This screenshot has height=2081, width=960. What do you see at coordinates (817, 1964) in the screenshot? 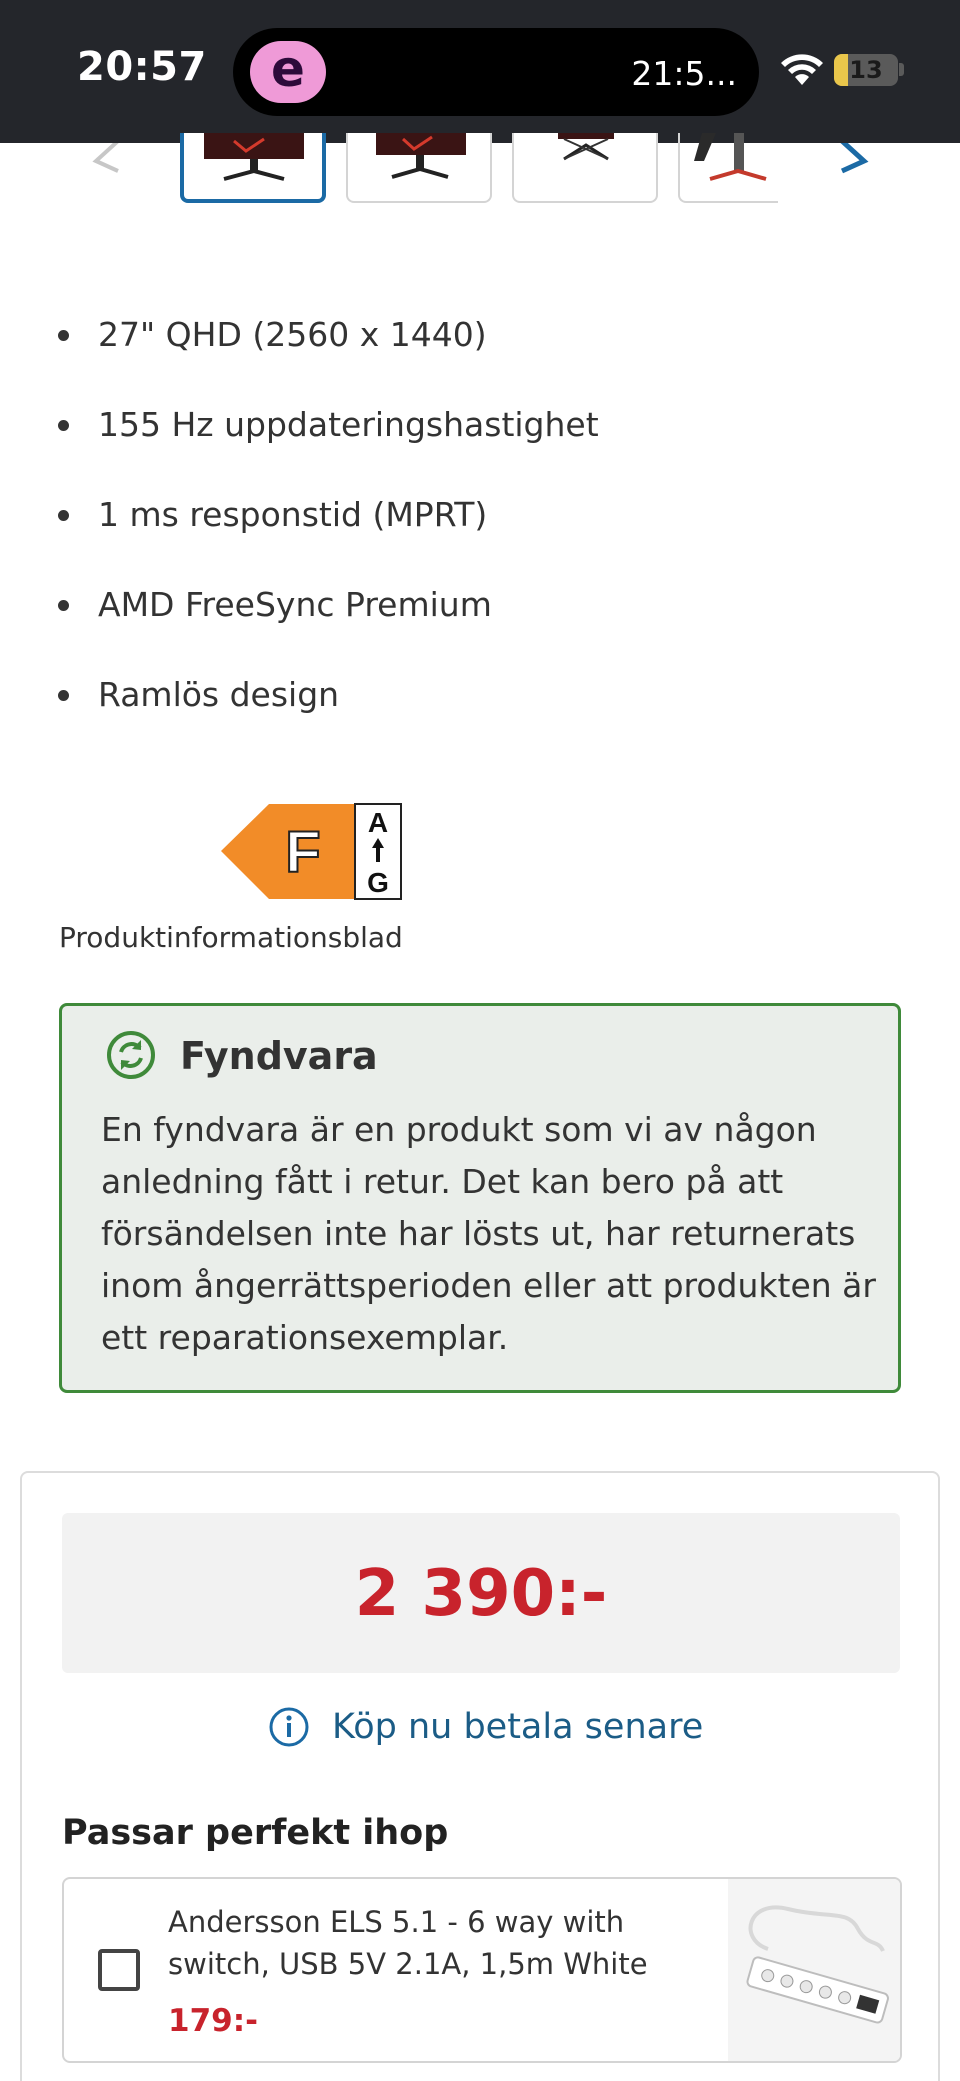
I see `power-strip-image` at bounding box center [817, 1964].